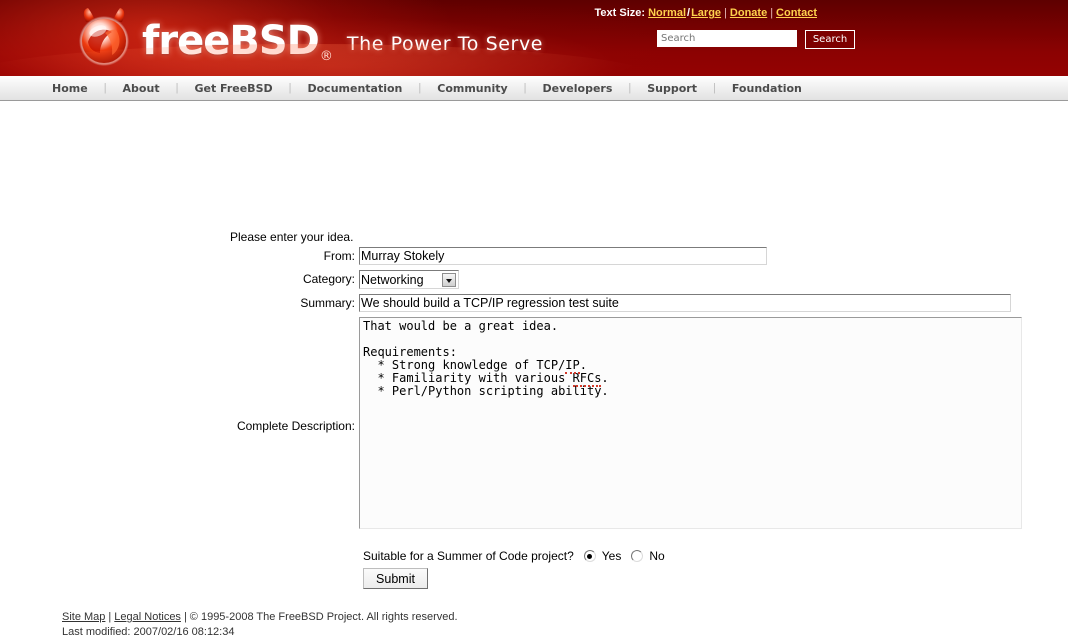 The width and height of the screenshot is (1068, 640). I want to click on summary-input, so click(685, 303).